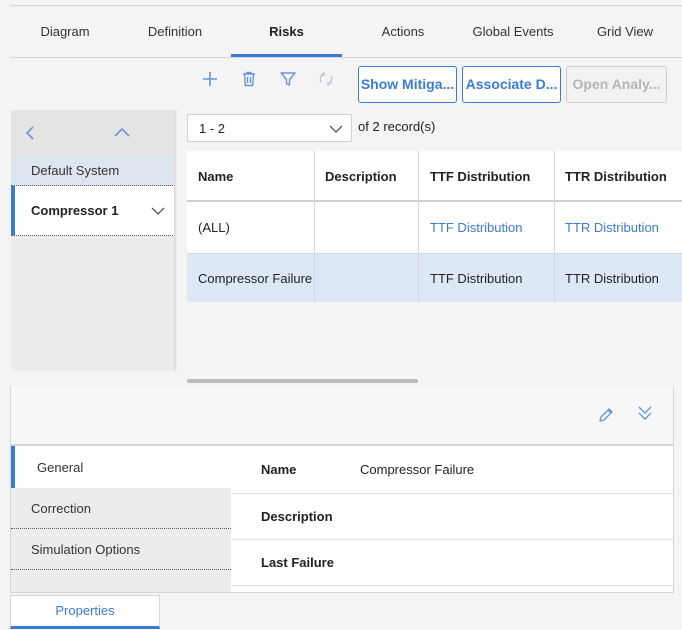 The image size is (682, 630). What do you see at coordinates (452, 563) in the screenshot?
I see `property-row-last-failure: Last Failure` at bounding box center [452, 563].